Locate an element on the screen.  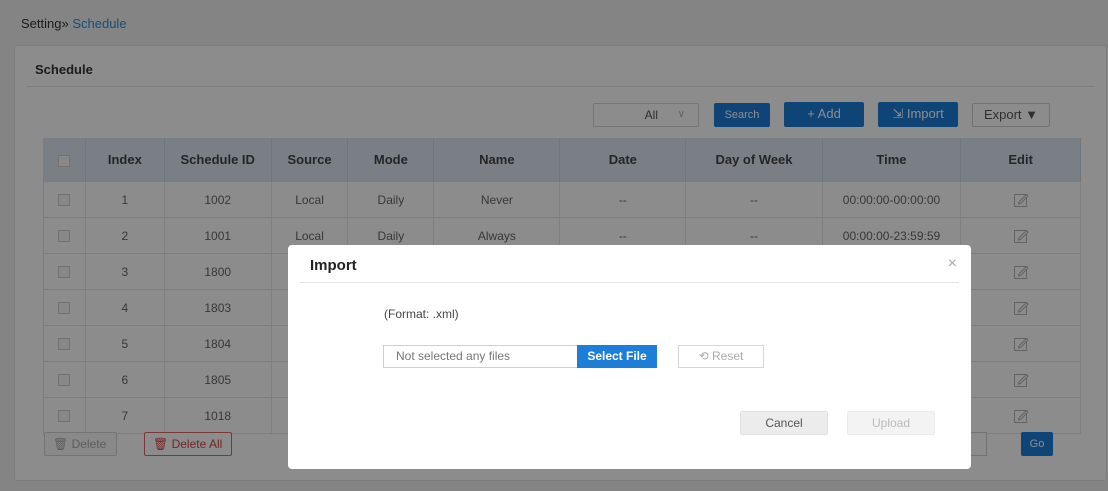
dialog-divider is located at coordinates (629, 282).